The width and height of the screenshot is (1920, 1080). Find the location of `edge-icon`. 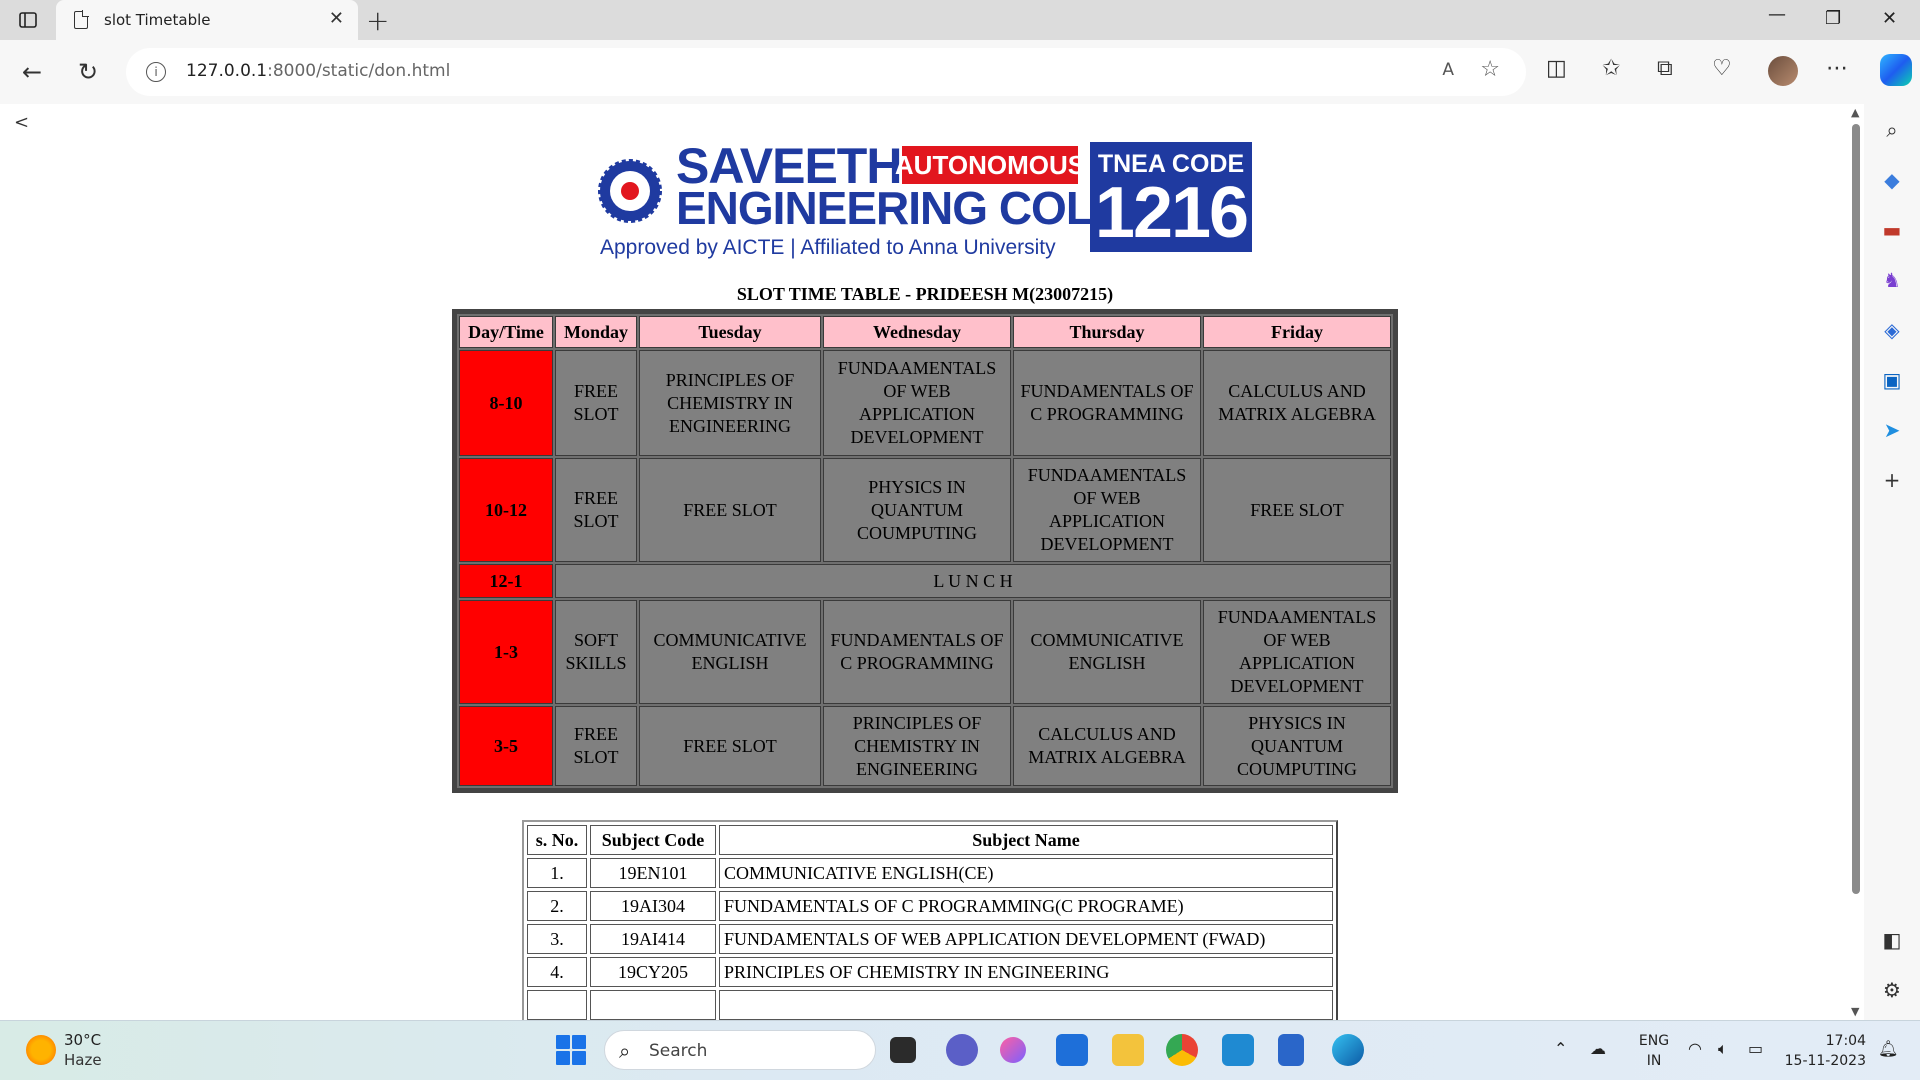

edge-icon is located at coordinates (1348, 1050).